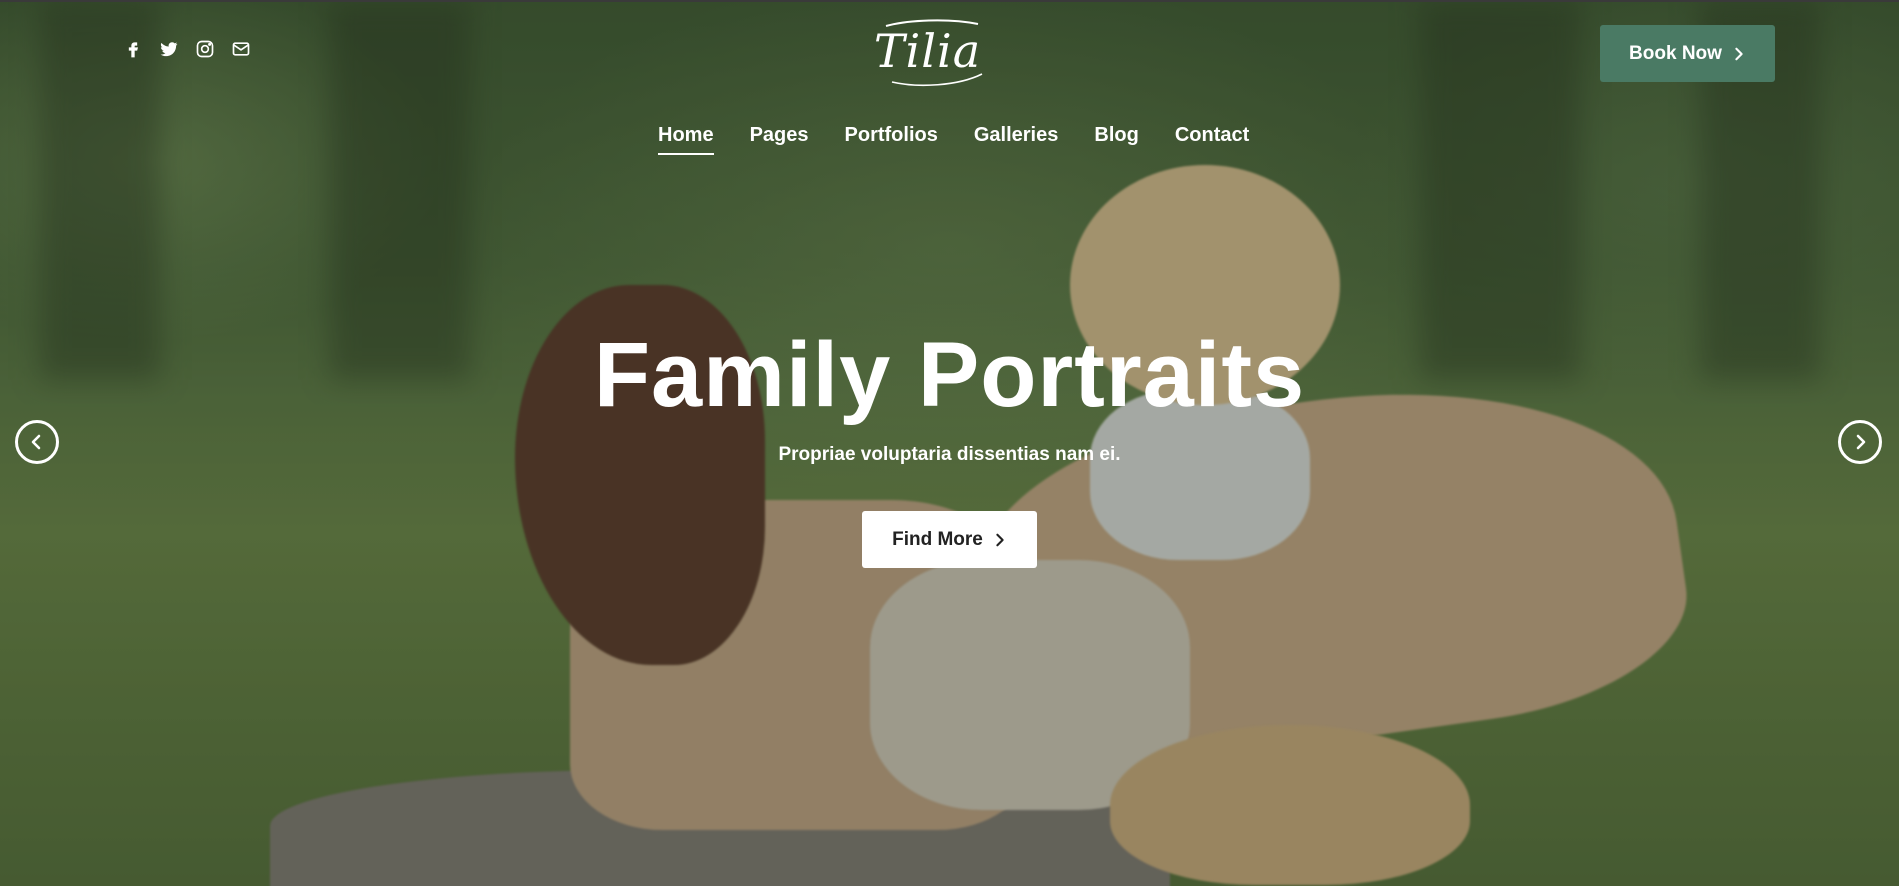 Image resolution: width=1899 pixels, height=886 pixels. I want to click on nav-item-contact: Contact, so click(1212, 139).